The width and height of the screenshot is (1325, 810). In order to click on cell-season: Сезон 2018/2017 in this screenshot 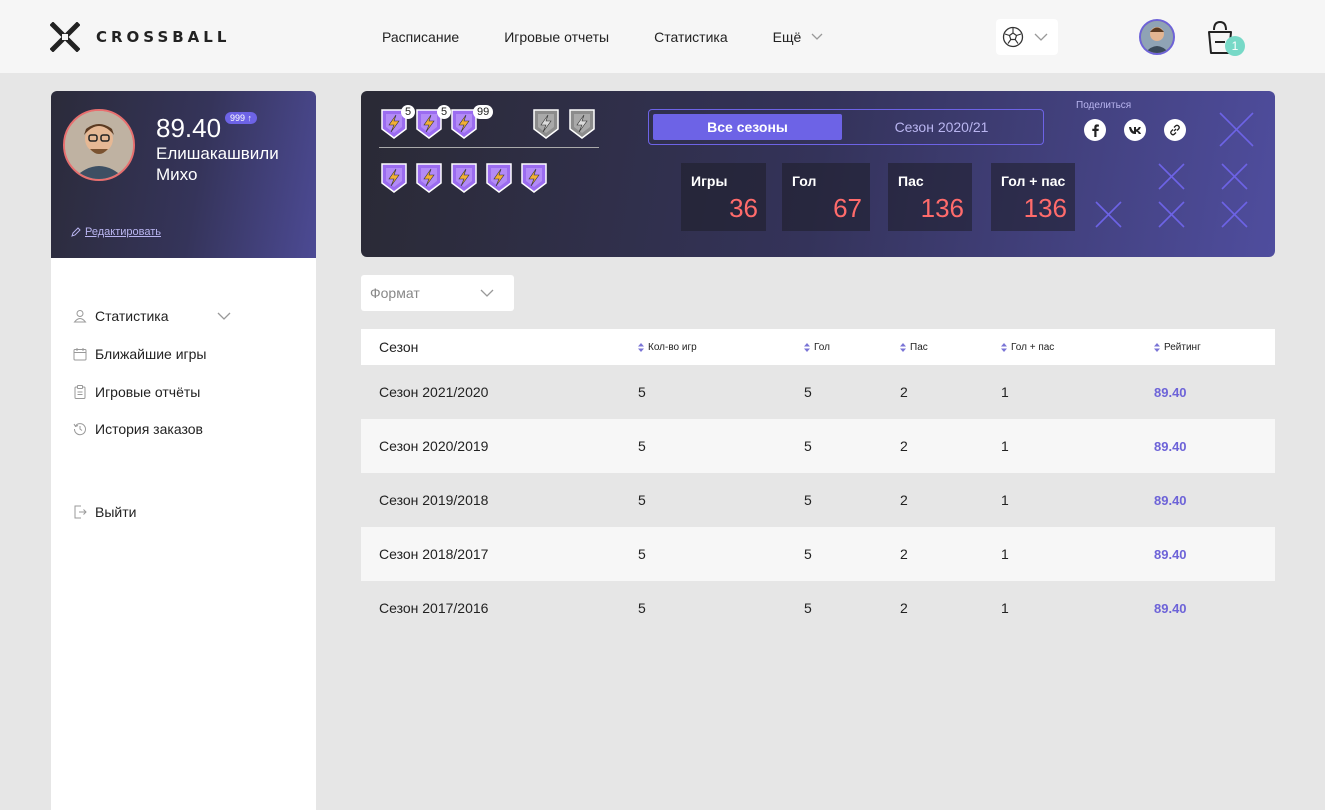, I will do `click(434, 554)`.